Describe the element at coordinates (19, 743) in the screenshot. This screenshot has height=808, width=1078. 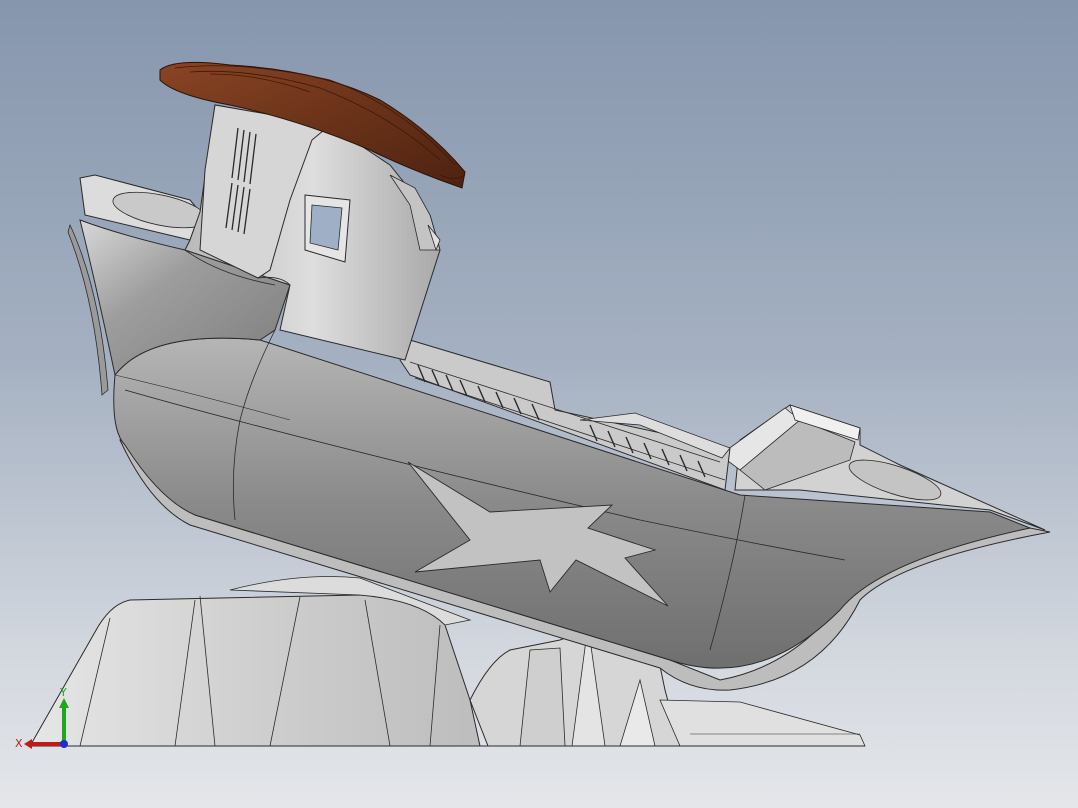
I see `x-axis-label: X` at that location.